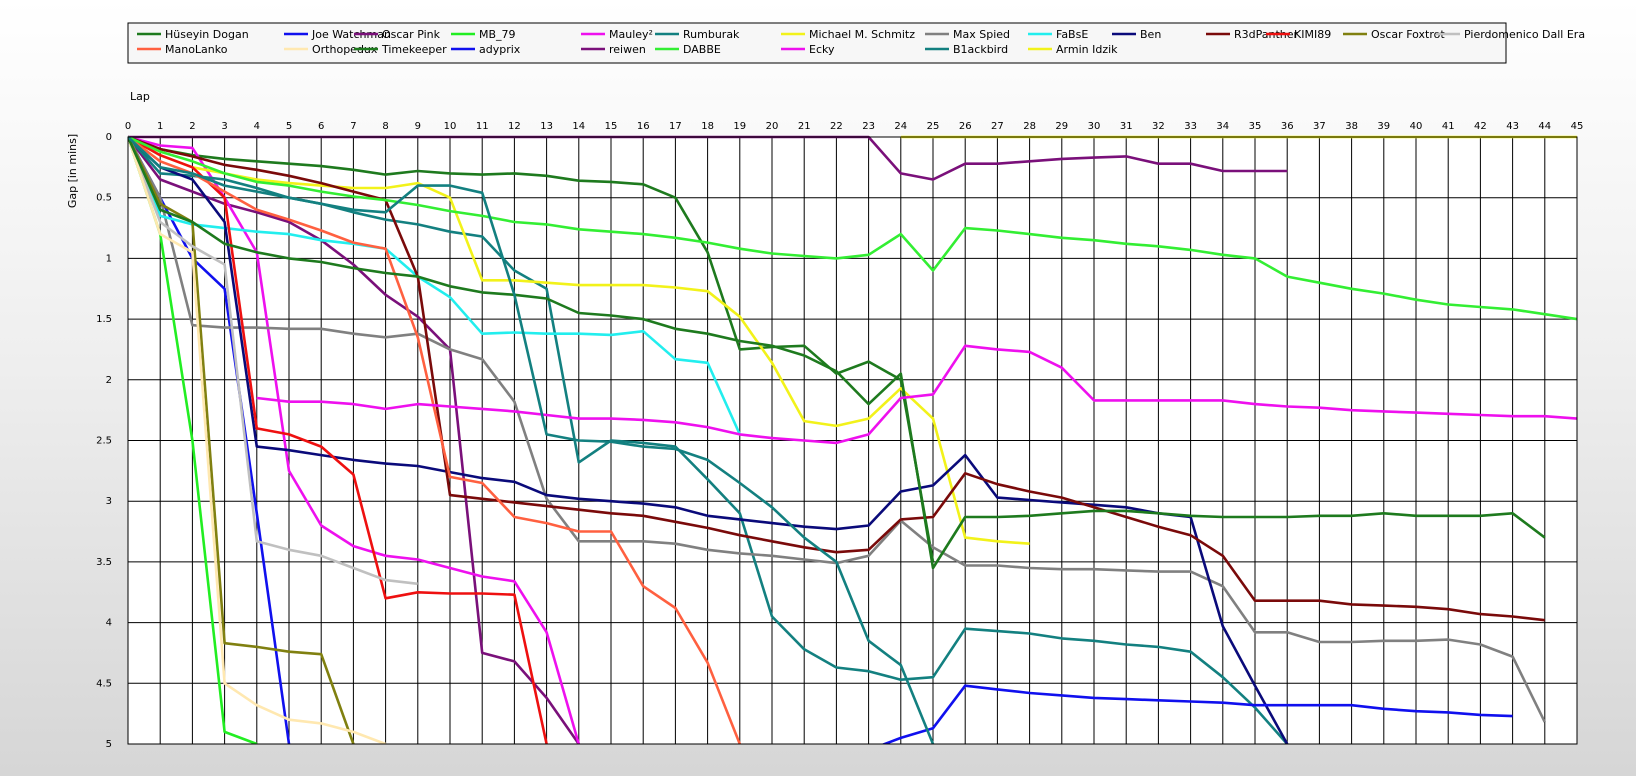 Image resolution: width=1636 pixels, height=776 pixels. What do you see at coordinates (192, 126) in the screenshot?
I see `x-tick-label: 2` at bounding box center [192, 126].